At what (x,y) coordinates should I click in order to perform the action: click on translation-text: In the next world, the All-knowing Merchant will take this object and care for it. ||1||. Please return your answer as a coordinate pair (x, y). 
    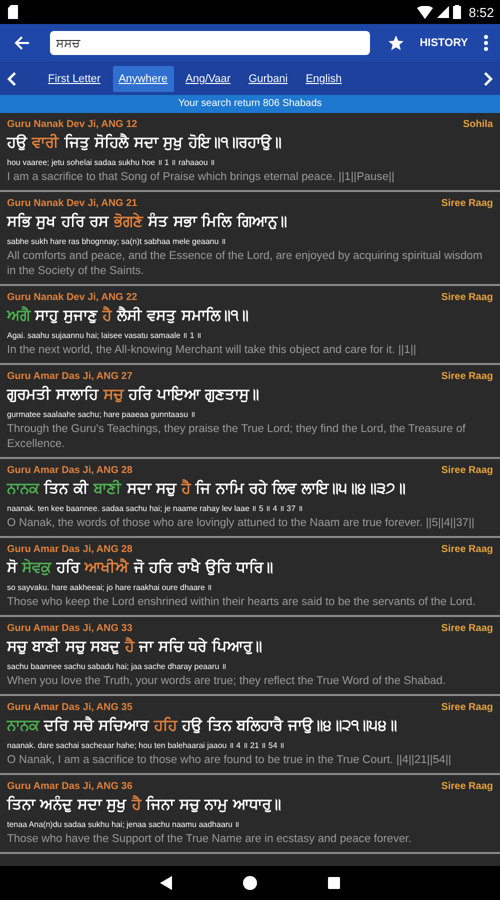
    Looking at the image, I should click on (212, 350).